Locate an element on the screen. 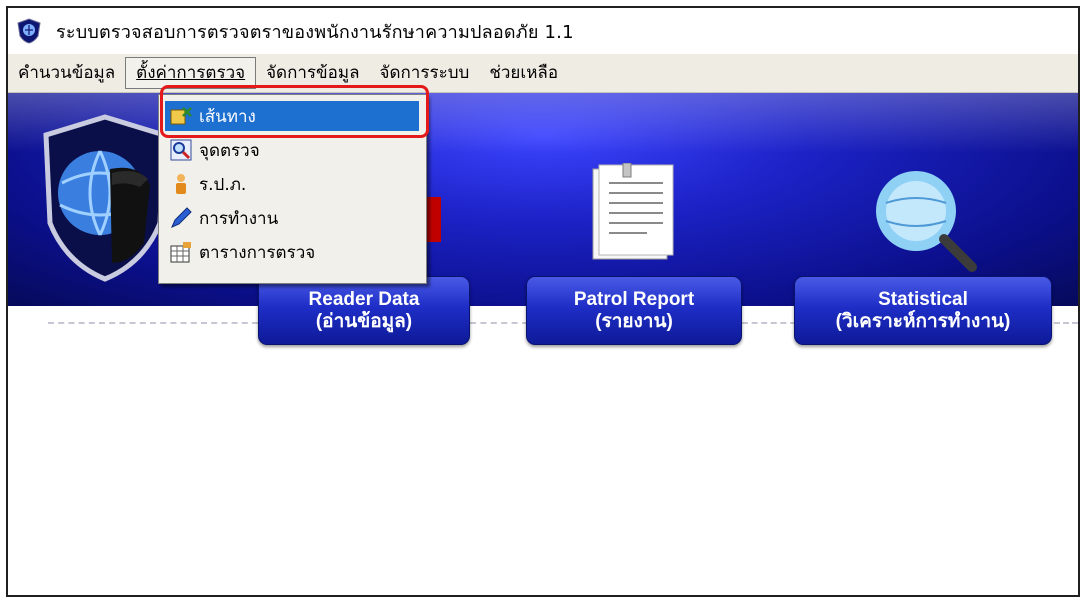 This screenshot has height=597, width=1084. banner-divider-right is located at coordinates (1066, 323).